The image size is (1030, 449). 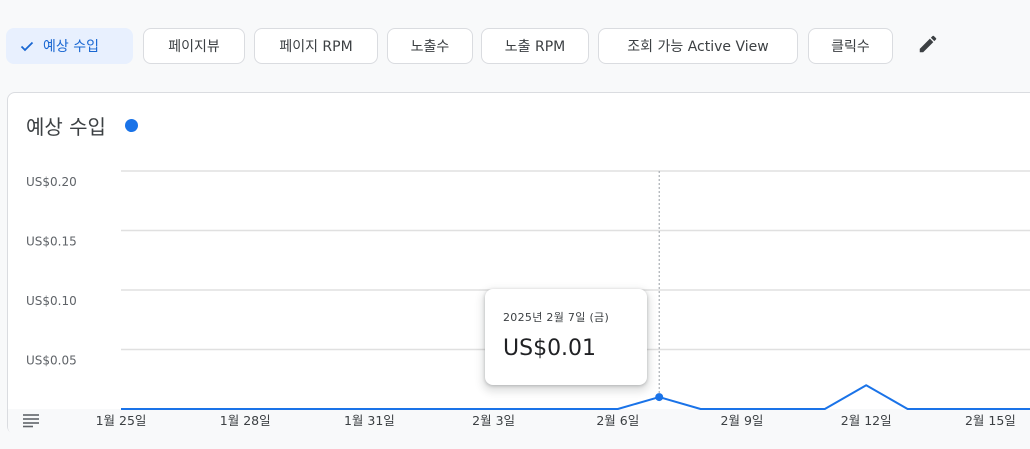 I want to click on chip-page-rpm: 페이지 RPM, so click(x=316, y=46).